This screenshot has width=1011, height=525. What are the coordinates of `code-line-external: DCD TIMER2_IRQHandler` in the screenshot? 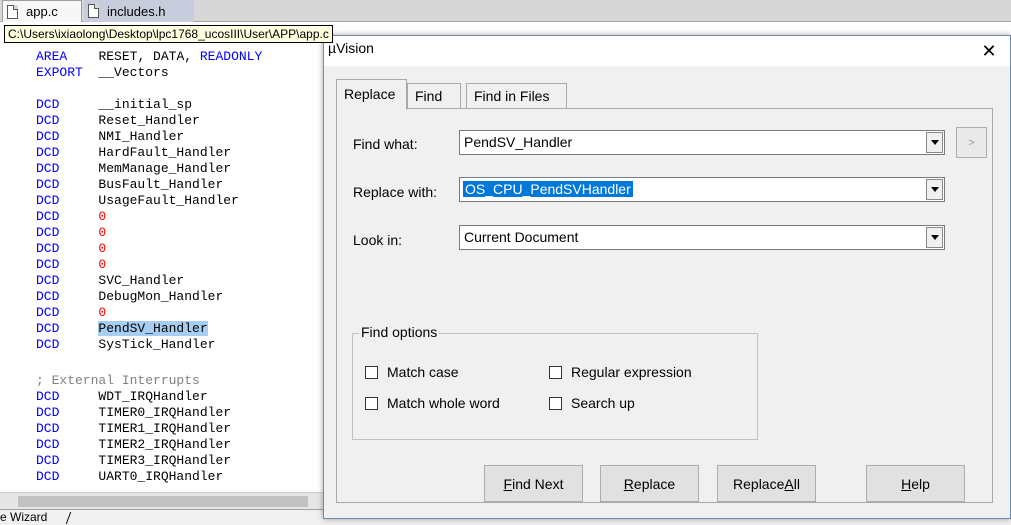 It's located at (133, 445).